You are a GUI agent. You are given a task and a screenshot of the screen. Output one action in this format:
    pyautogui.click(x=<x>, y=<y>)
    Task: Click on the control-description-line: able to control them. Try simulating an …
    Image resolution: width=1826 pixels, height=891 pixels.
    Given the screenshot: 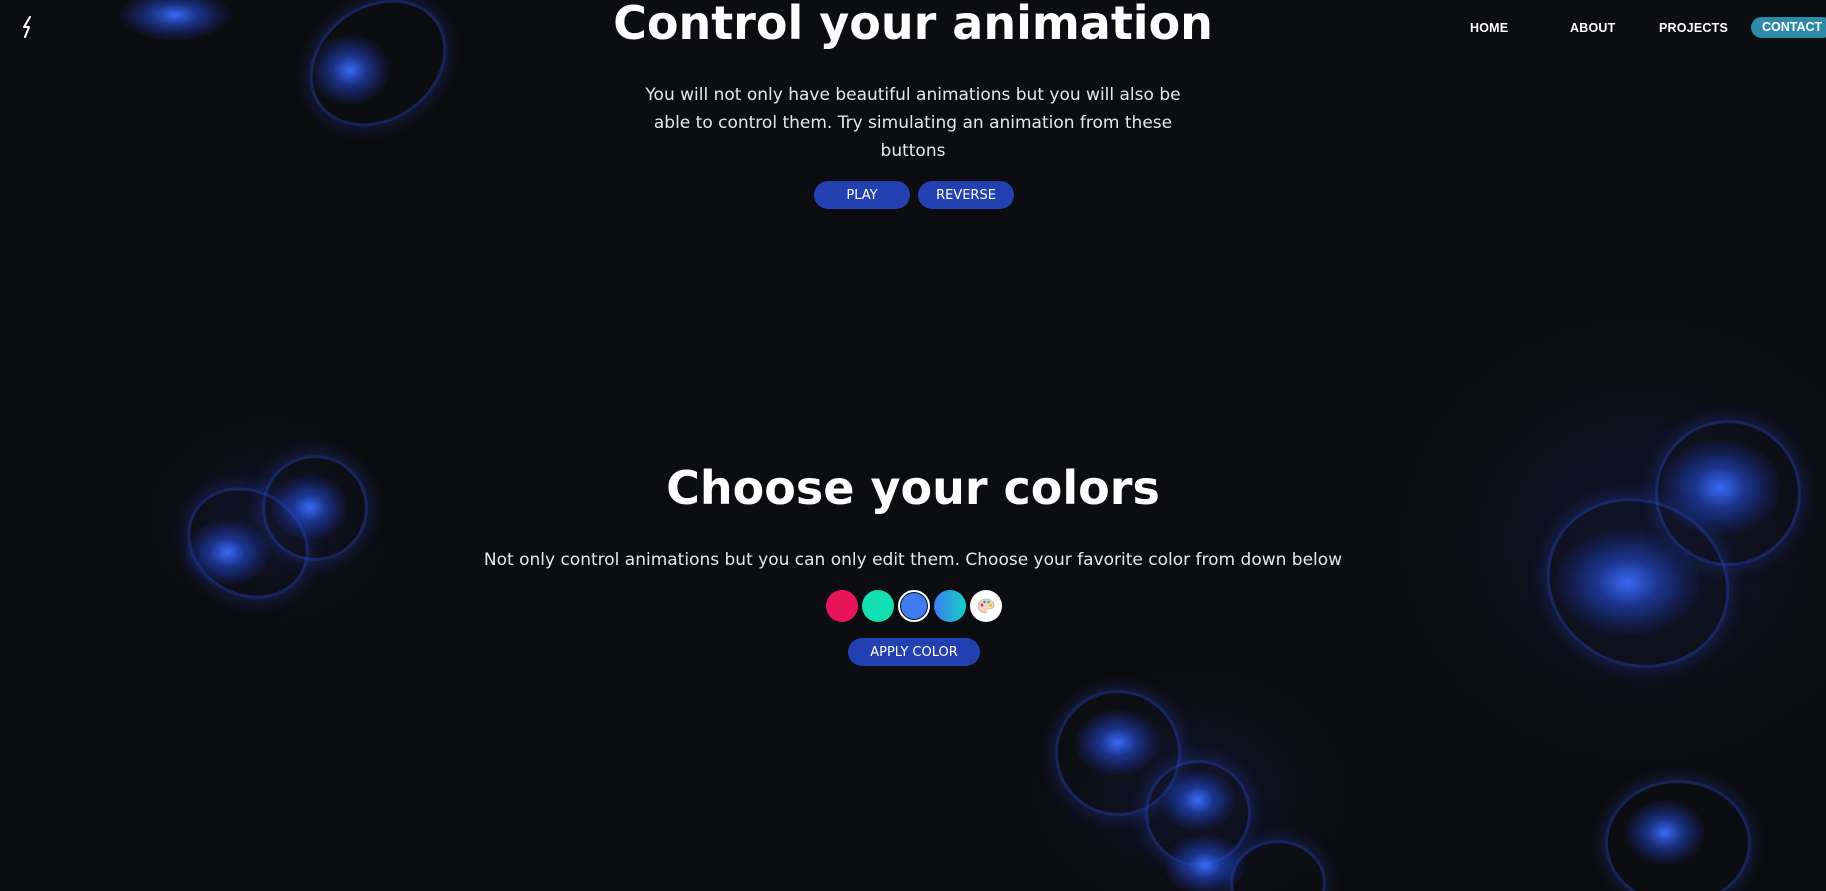 What is the action you would take?
    pyautogui.click(x=913, y=123)
    